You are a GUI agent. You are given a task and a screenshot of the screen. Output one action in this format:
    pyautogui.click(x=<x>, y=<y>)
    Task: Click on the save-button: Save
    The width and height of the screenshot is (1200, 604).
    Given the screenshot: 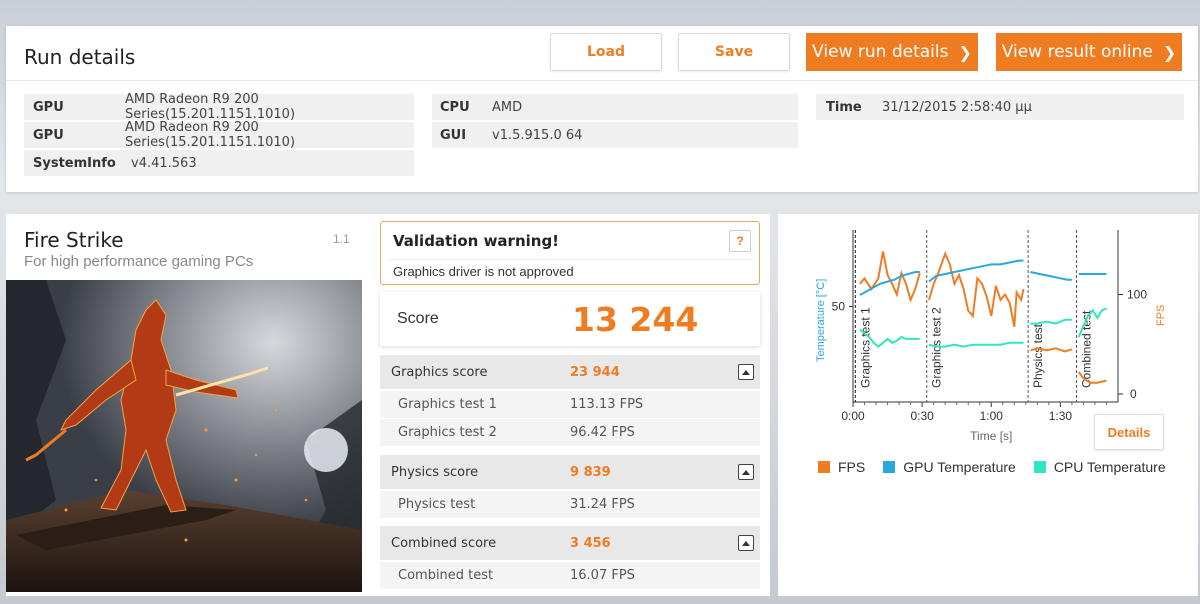 What is the action you would take?
    pyautogui.click(x=734, y=52)
    